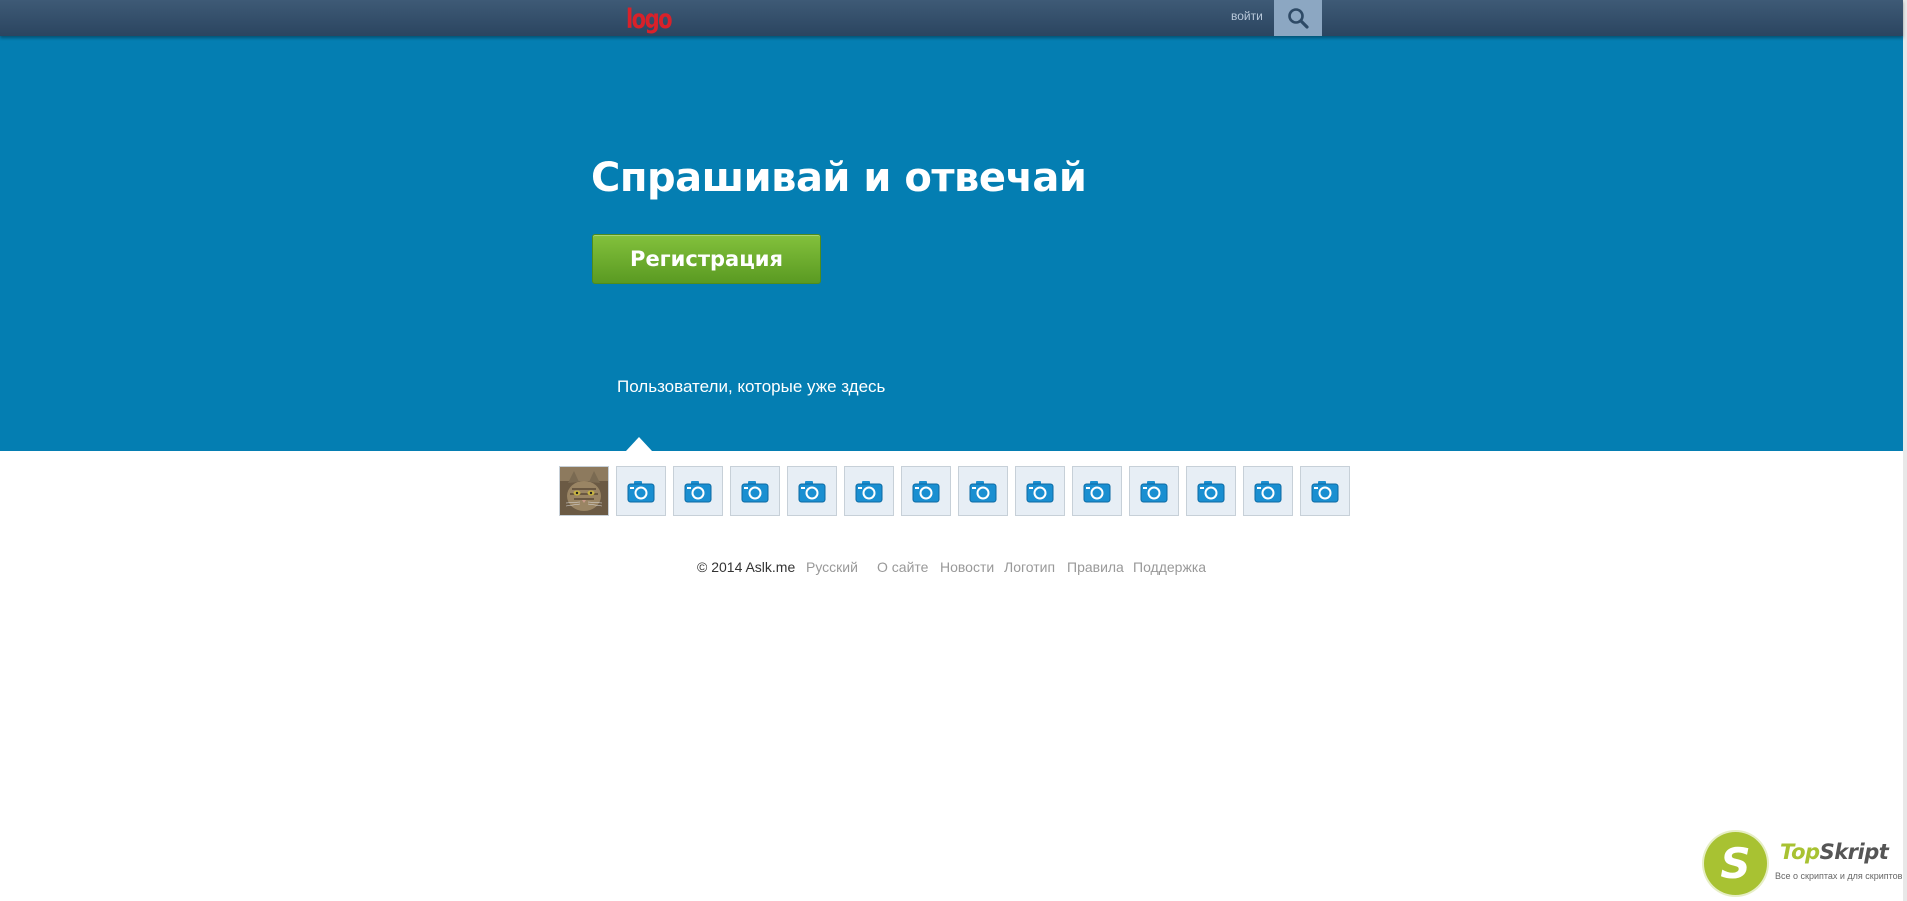 This screenshot has height=901, width=1907. I want to click on caption-pointer, so click(639, 444).